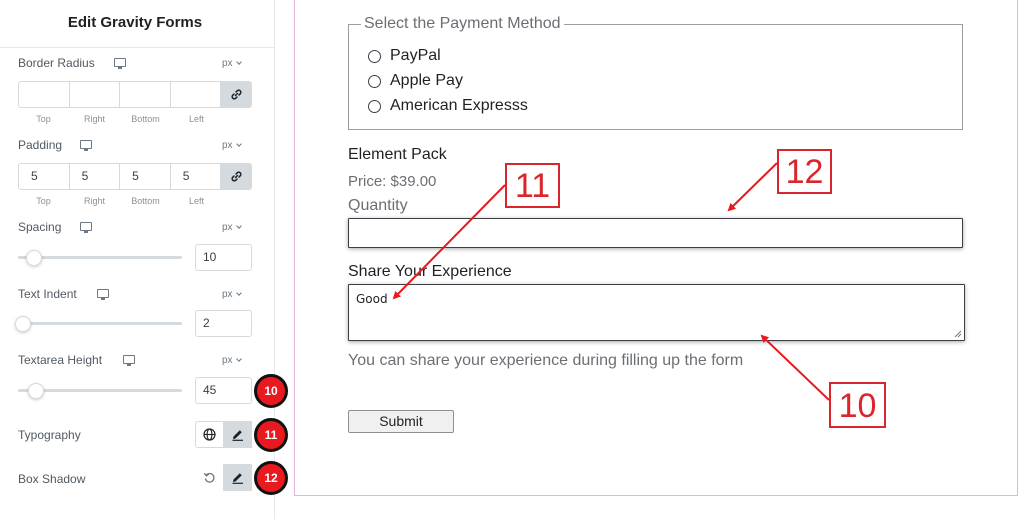  What do you see at coordinates (426, 80) in the screenshot?
I see `payment-option-label: Apple Pay` at bounding box center [426, 80].